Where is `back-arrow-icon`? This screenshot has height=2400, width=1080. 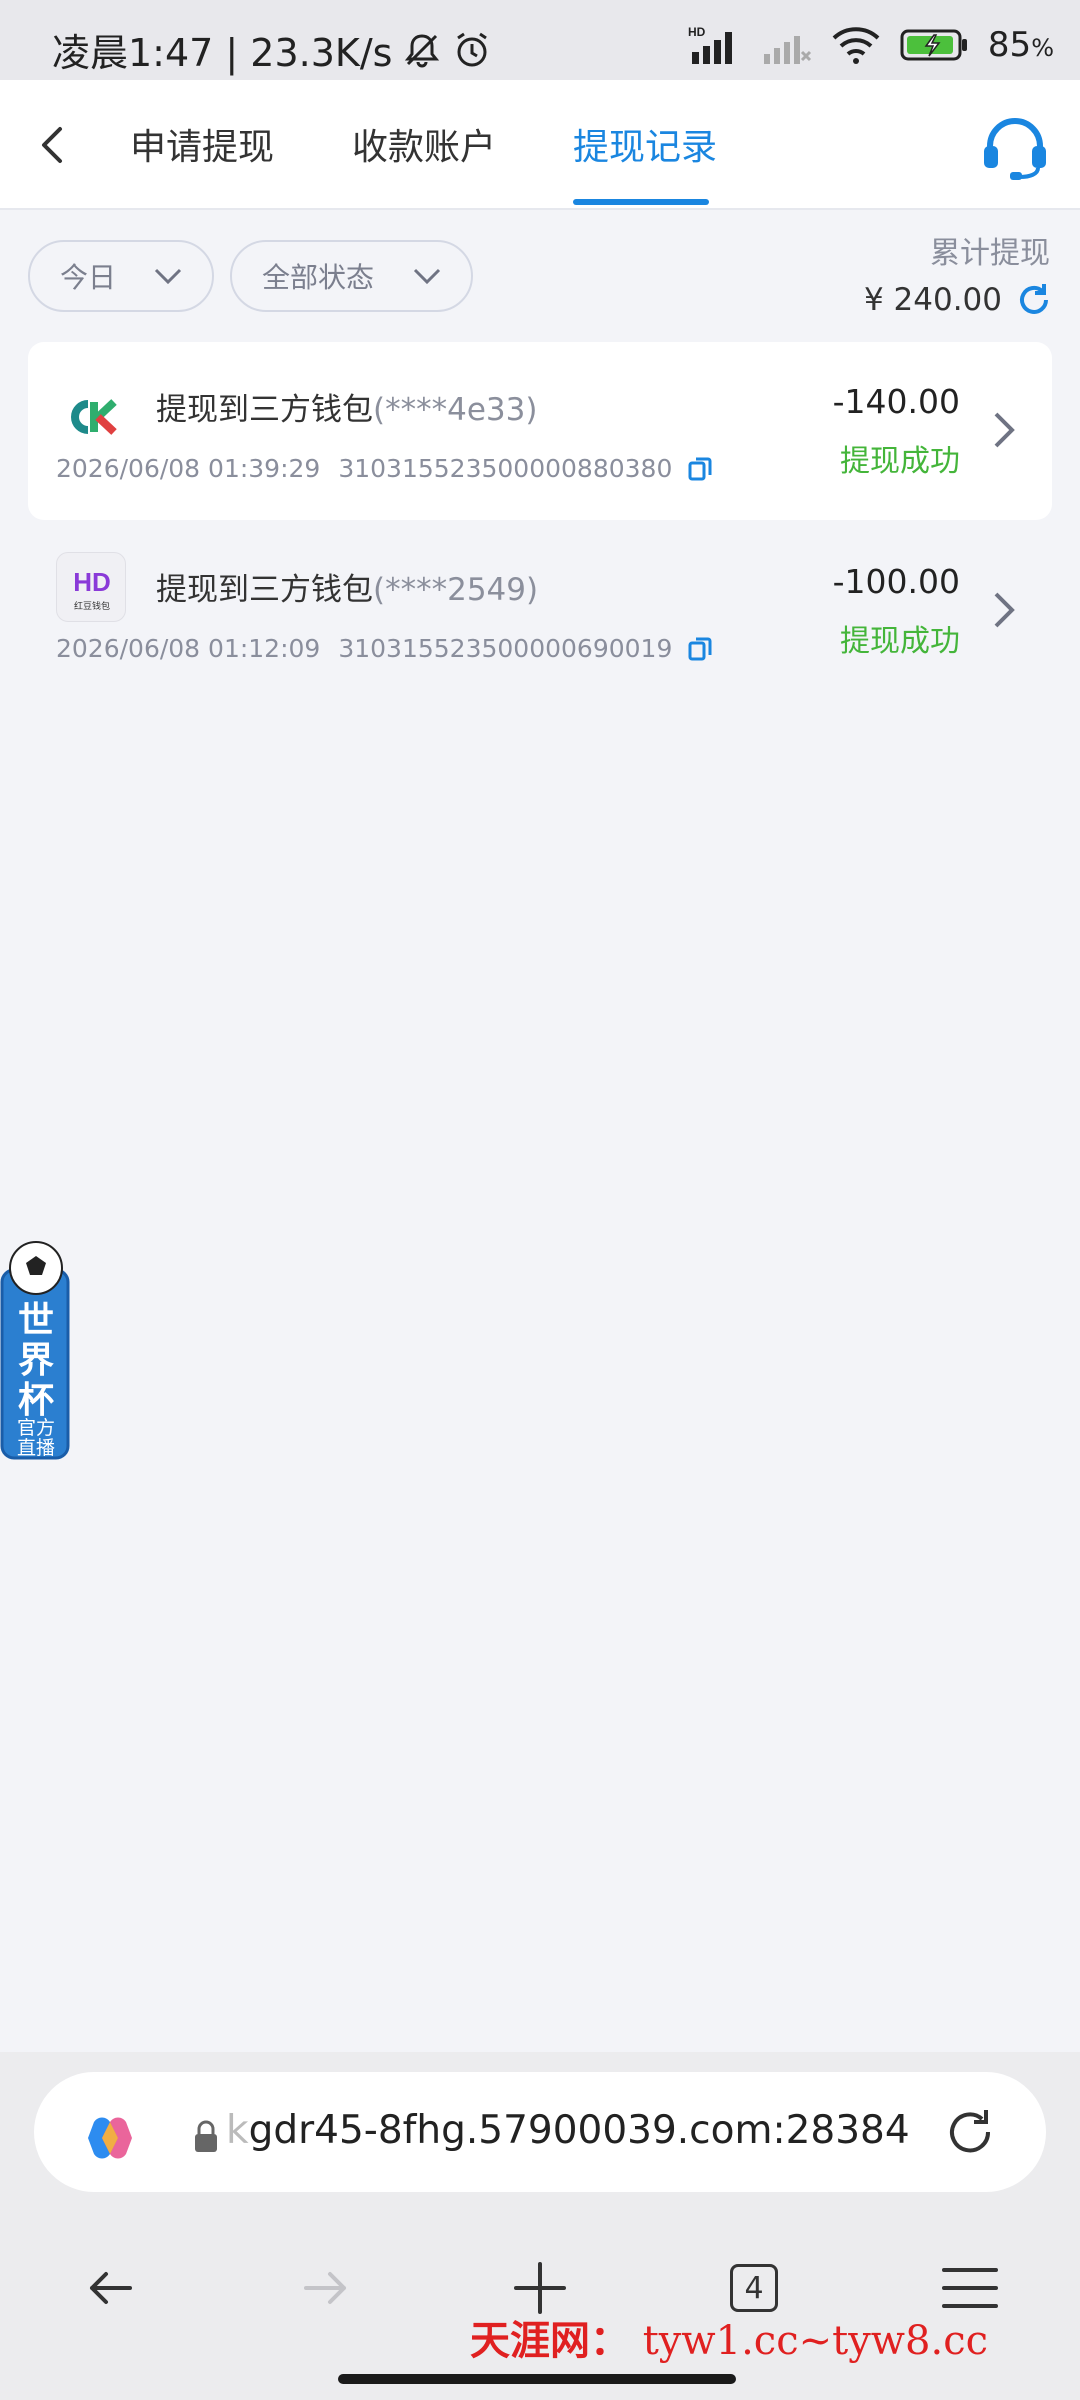 back-arrow-icon is located at coordinates (54, 145).